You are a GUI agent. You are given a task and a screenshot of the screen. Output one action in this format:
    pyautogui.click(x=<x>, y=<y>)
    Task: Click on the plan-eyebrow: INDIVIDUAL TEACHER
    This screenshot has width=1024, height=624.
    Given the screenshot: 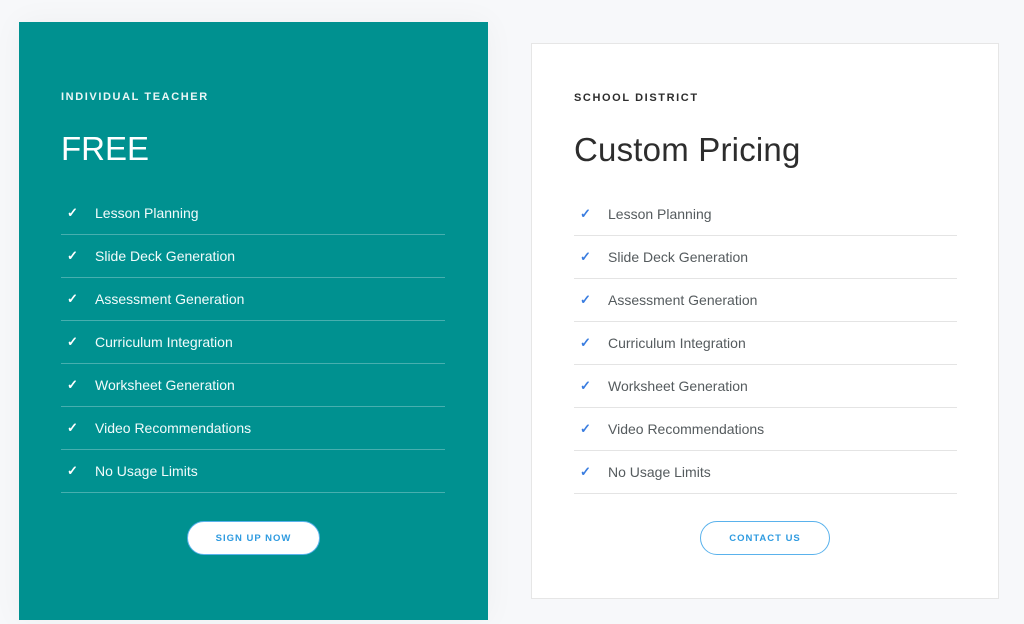 What is the action you would take?
    pyautogui.click(x=135, y=97)
    